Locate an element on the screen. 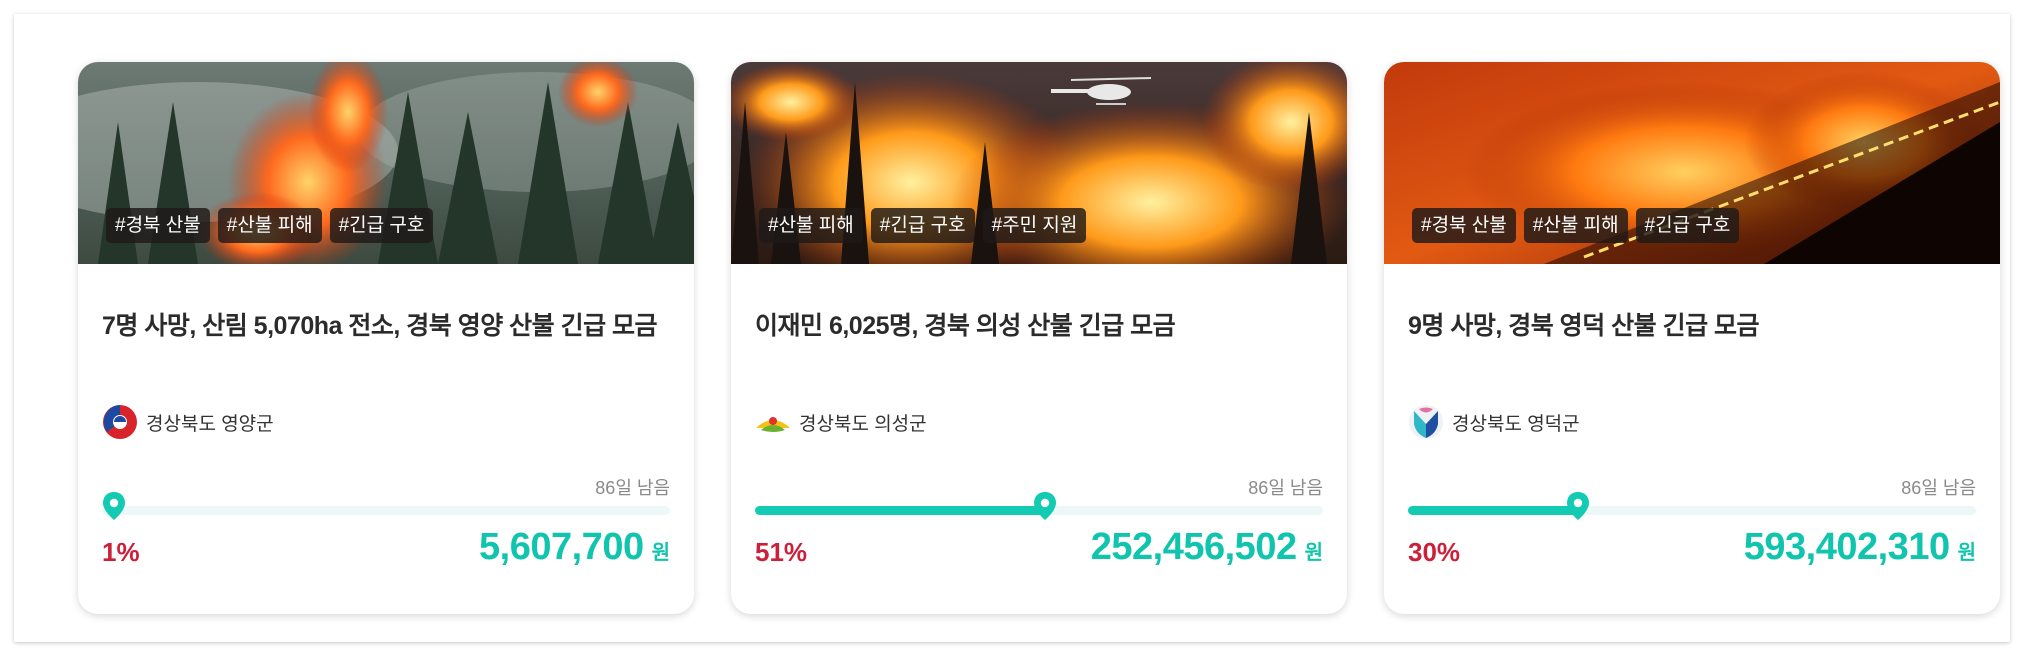 Image resolution: width=2024 pixels, height=658 pixels. raised-amount: 5,607,700 원 is located at coordinates (574, 547).